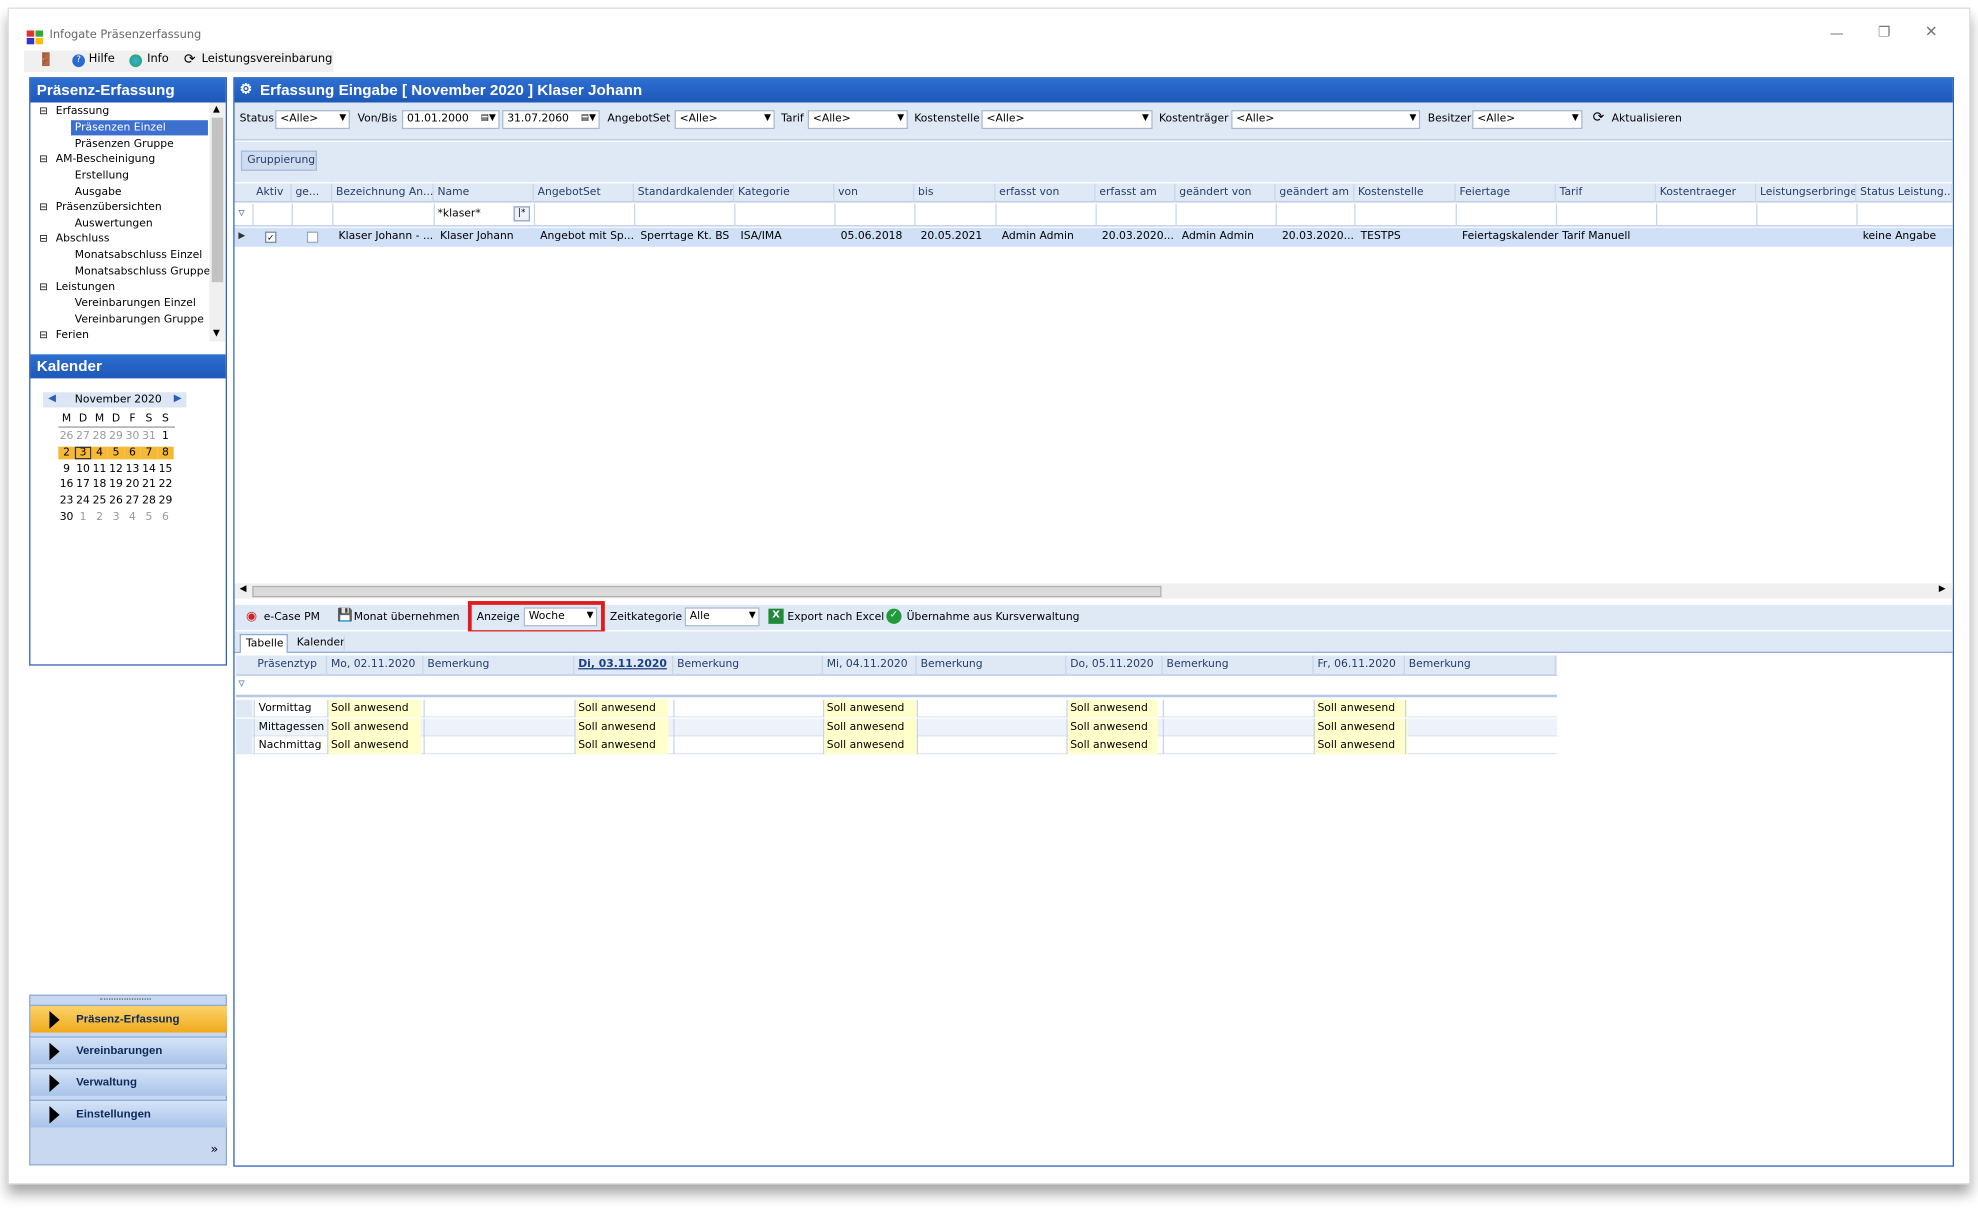 This screenshot has width=1978, height=1211. What do you see at coordinates (149, 469) in the screenshot?
I see `calendar-day: 14` at bounding box center [149, 469].